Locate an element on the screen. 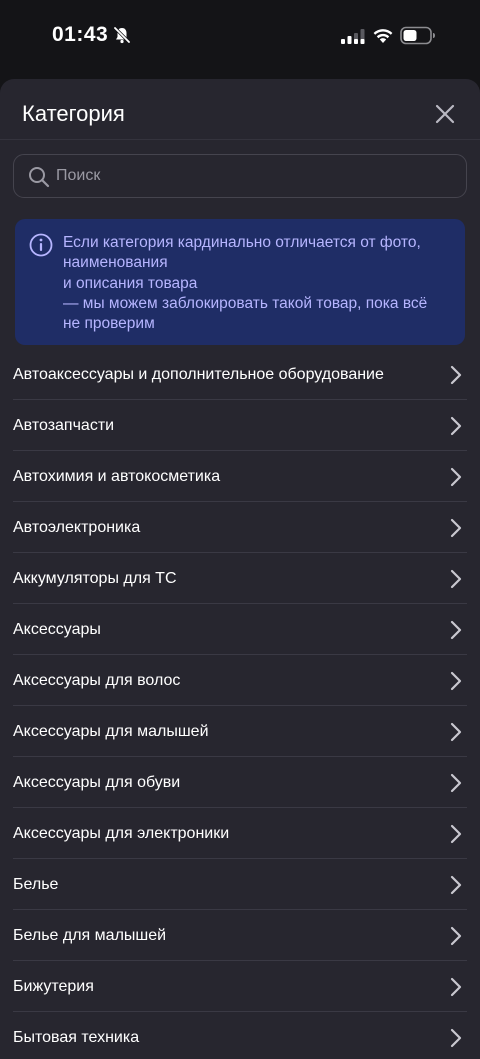  sheet-title: Категория is located at coordinates (73, 113).